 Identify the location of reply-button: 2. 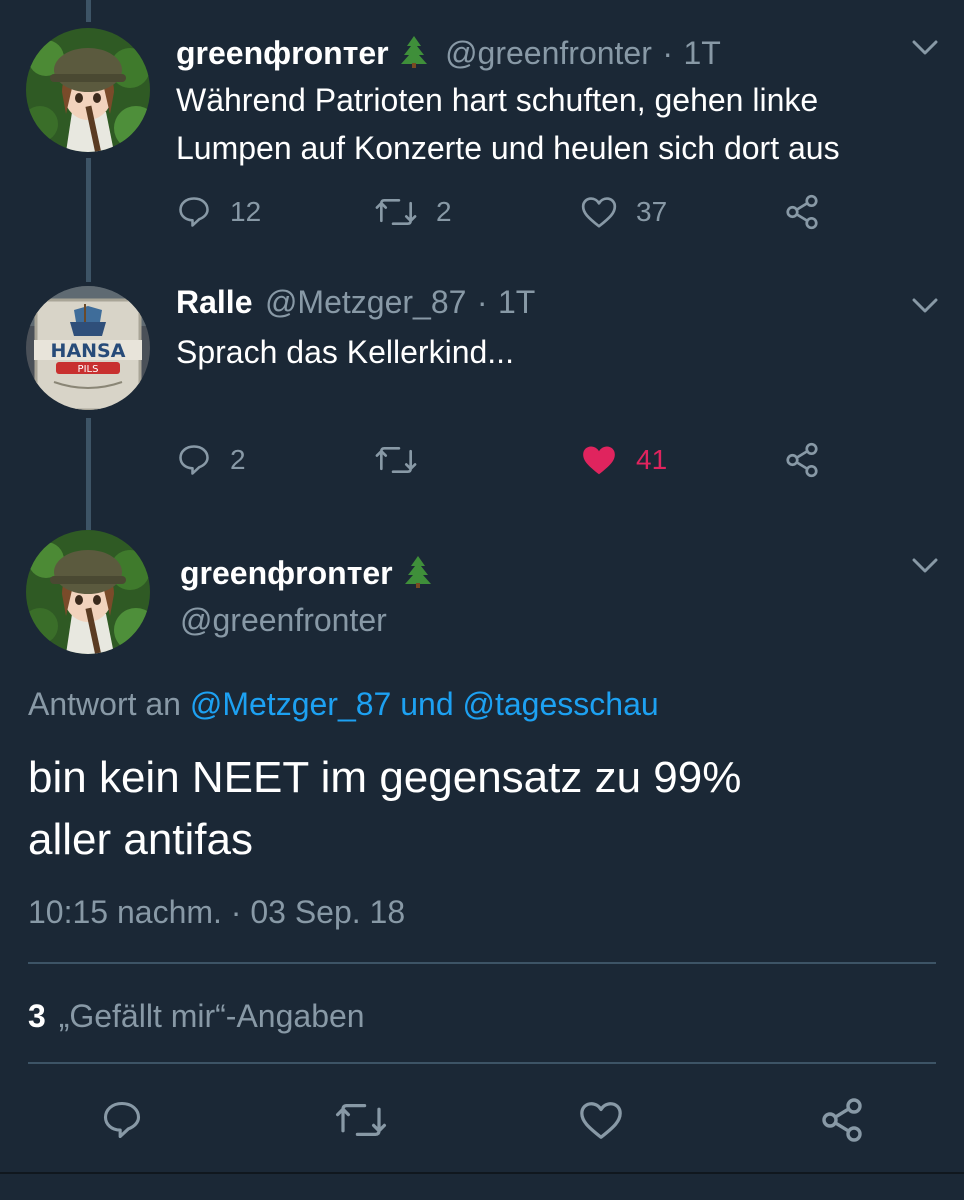
(211, 460).